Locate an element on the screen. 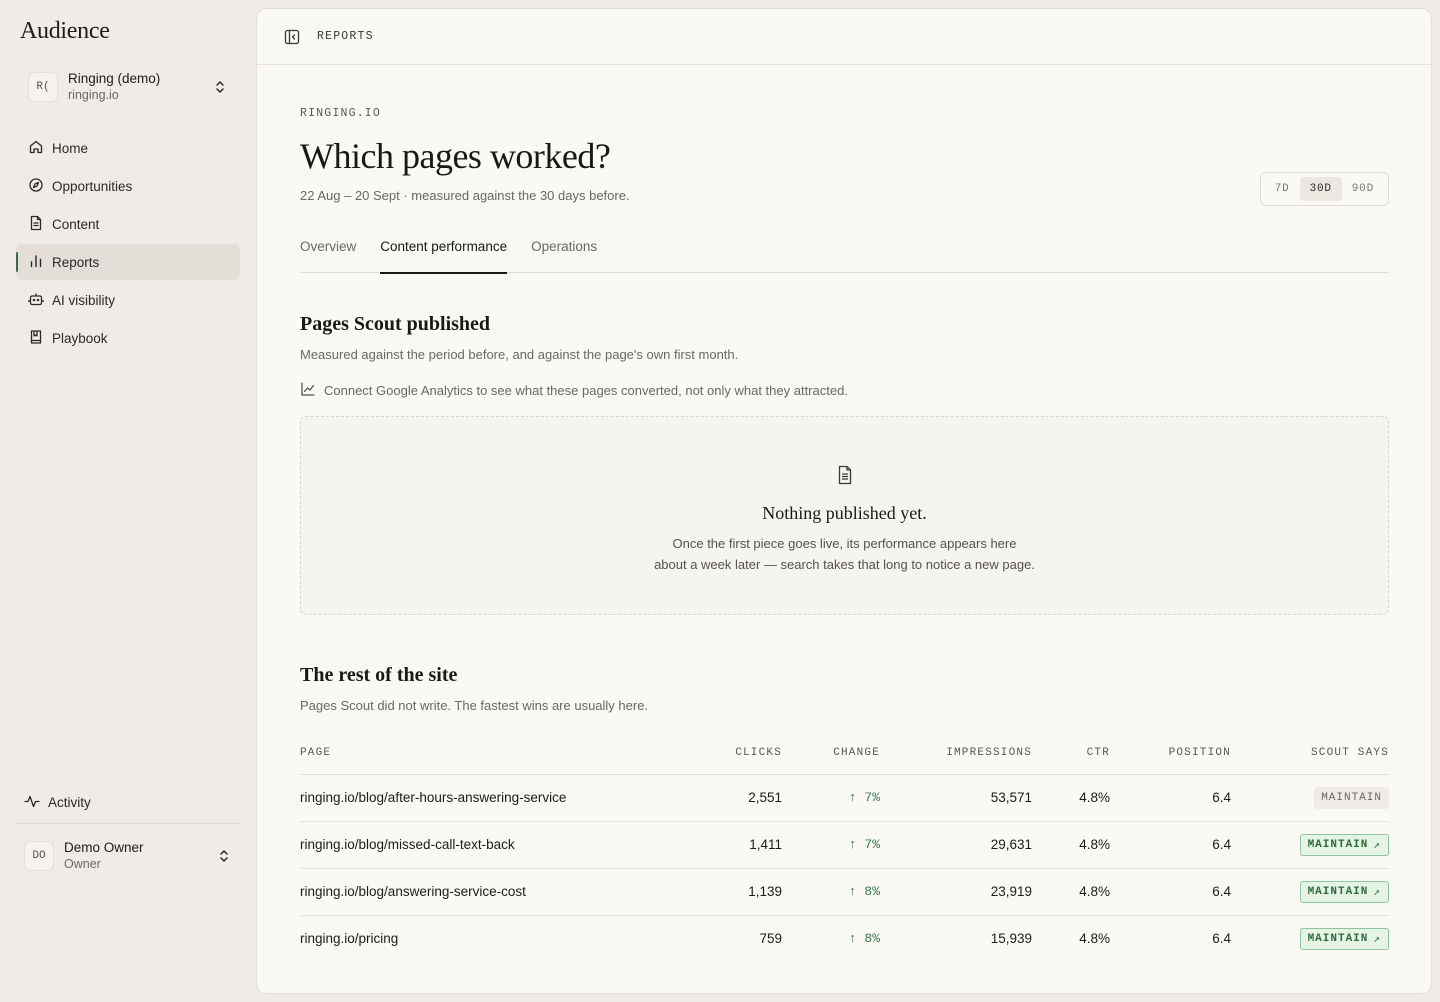 The image size is (1440, 1002). robot-icon is located at coordinates (40, 300).